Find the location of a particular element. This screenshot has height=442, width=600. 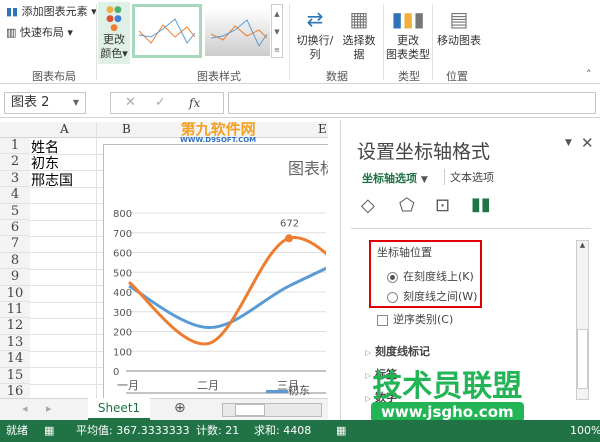

radio-unselected-icon is located at coordinates (392, 297).